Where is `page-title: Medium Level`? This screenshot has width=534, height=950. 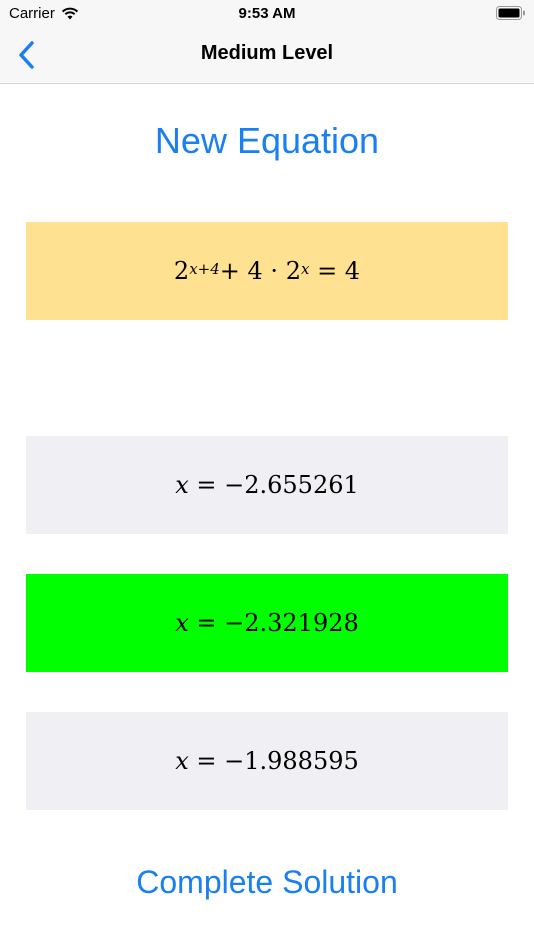 page-title: Medium Level is located at coordinates (267, 53).